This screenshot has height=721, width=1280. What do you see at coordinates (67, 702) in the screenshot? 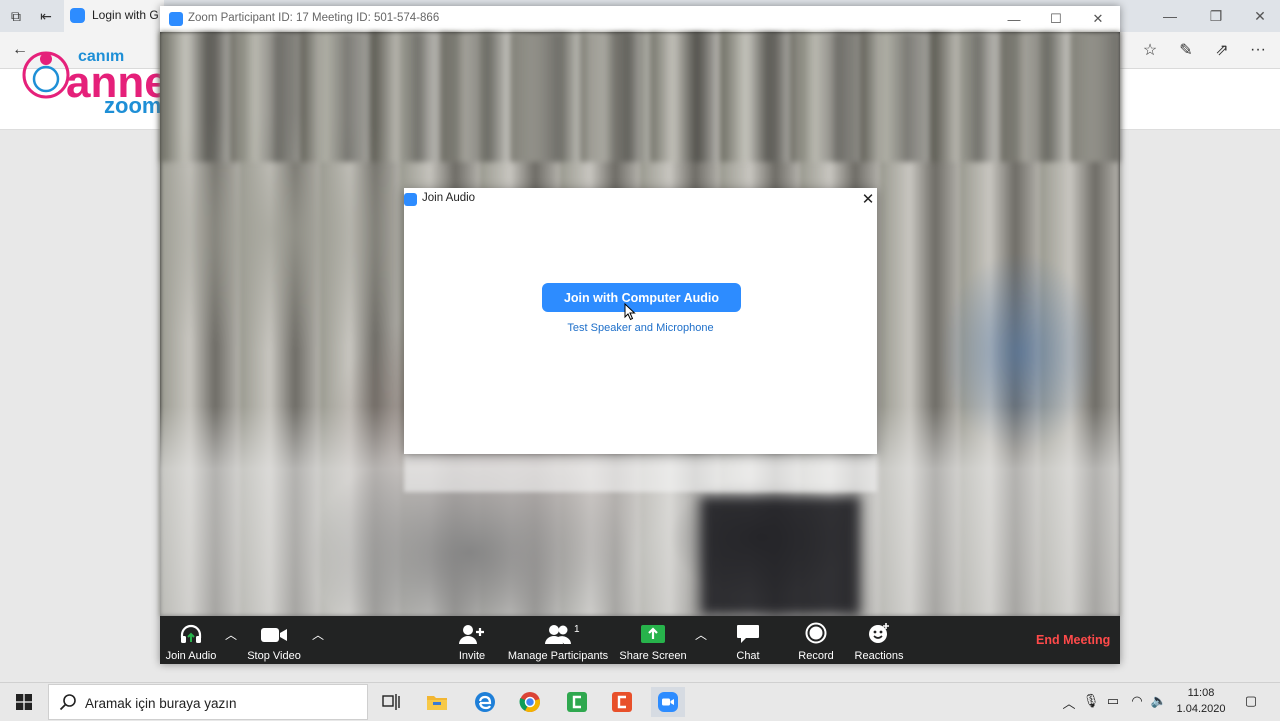
I see `search-icon` at bounding box center [67, 702].